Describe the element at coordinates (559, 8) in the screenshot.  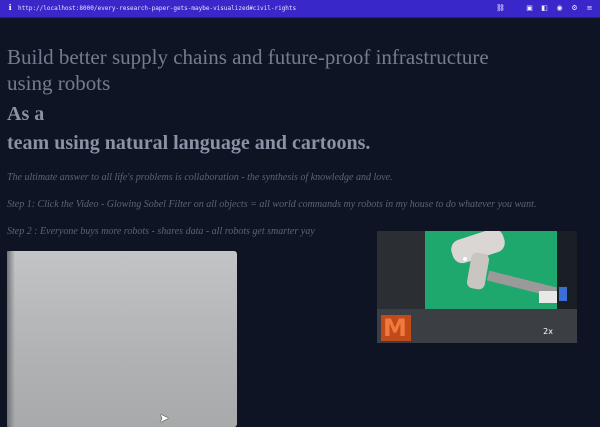
I see `record-icon: ◉` at that location.